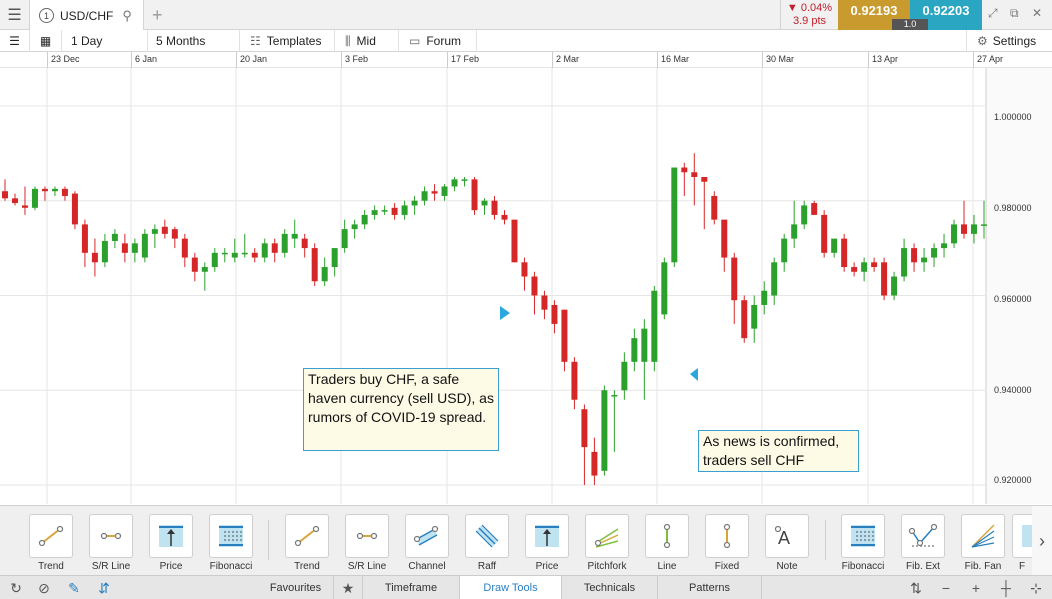  Describe the element at coordinates (46, 41) in the screenshot. I see `layout-icon: ▦` at that location.